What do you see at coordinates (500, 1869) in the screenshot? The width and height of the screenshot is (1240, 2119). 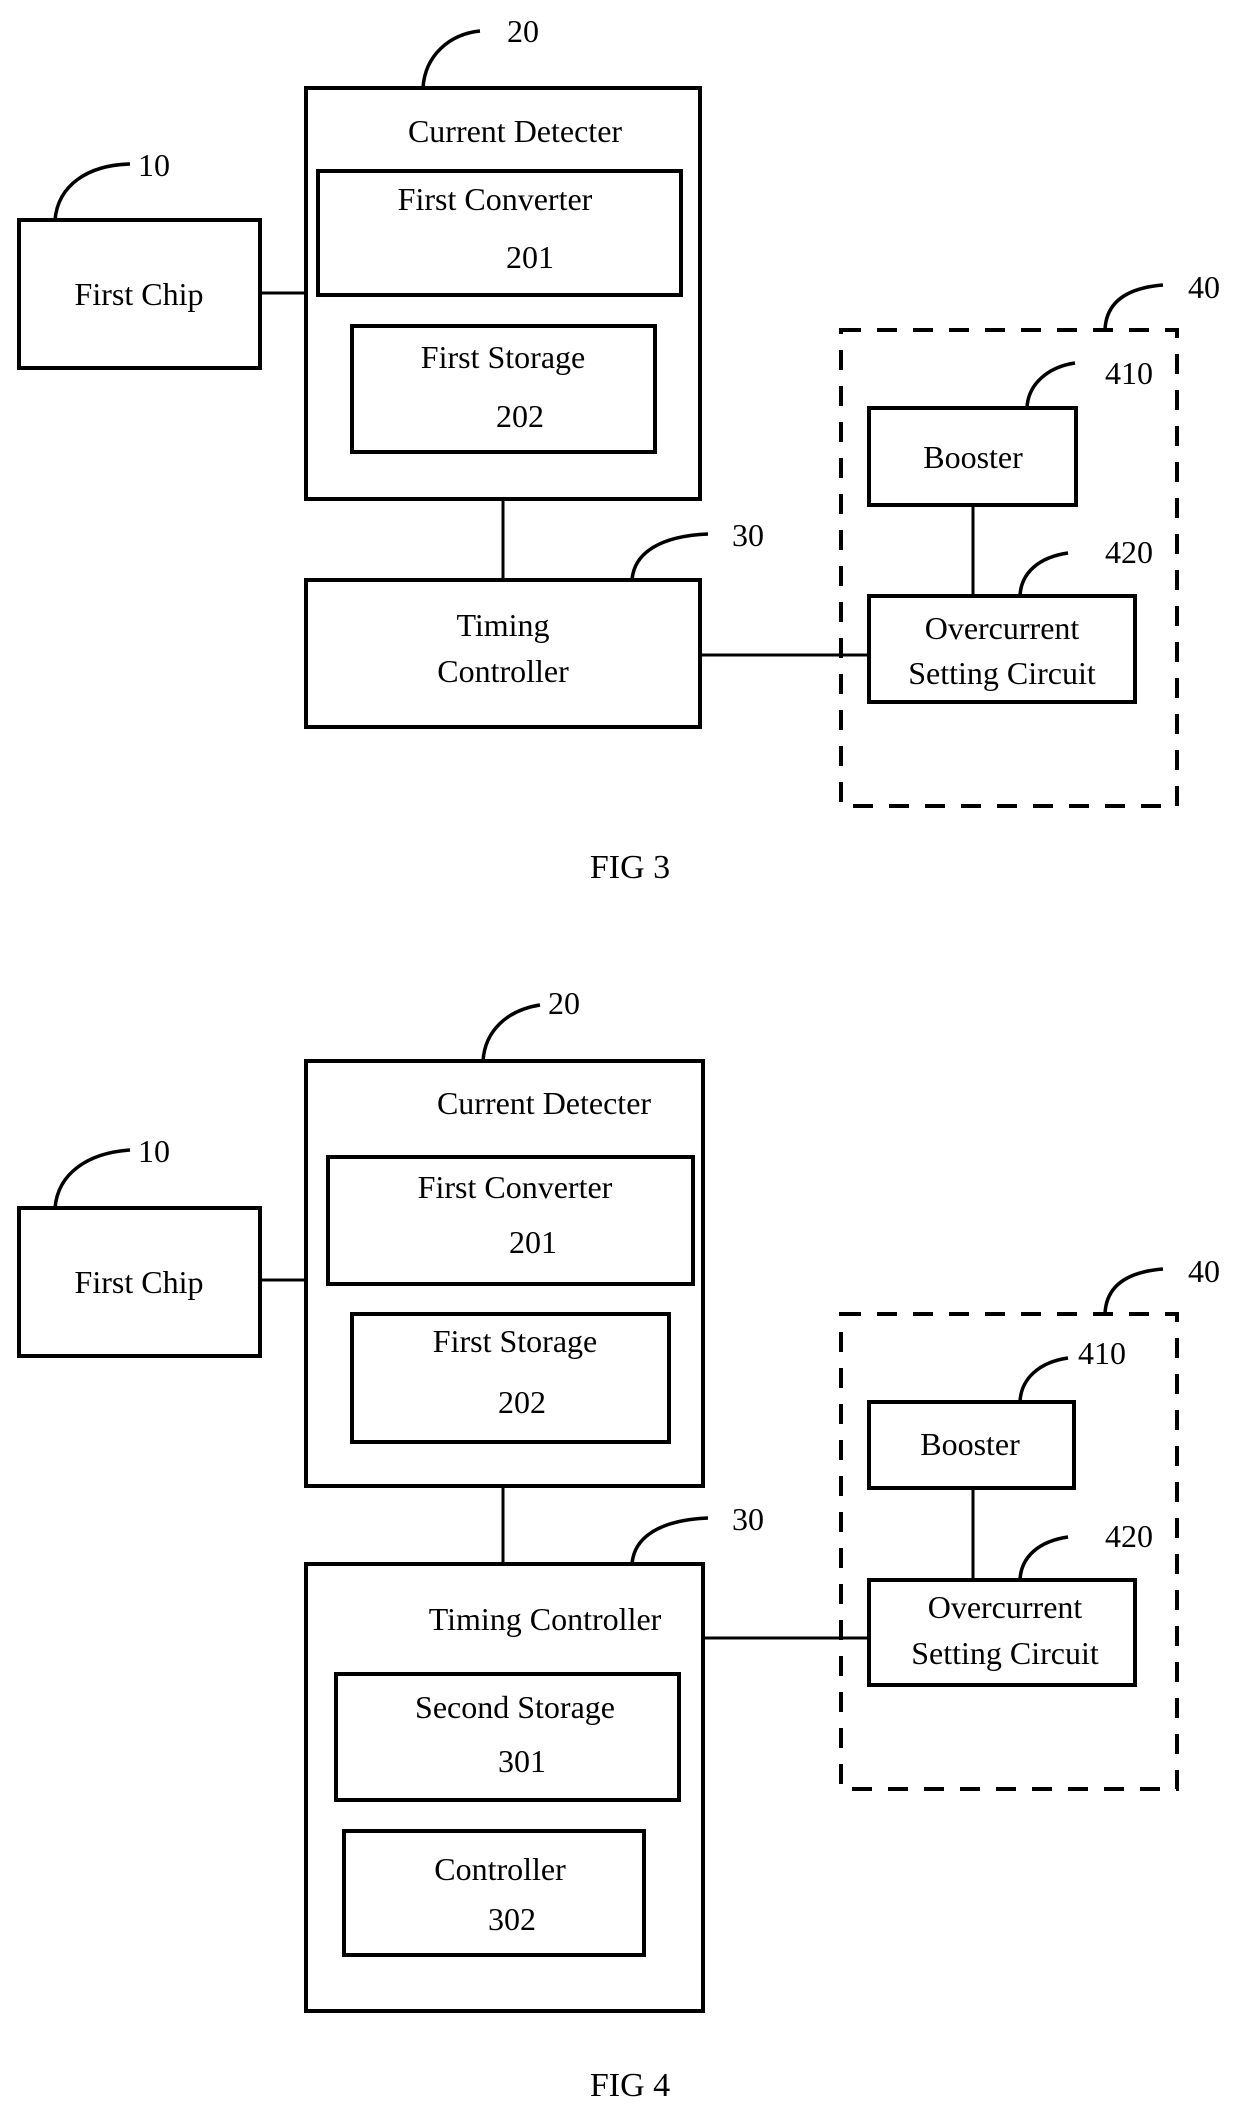 I see `controller-label: Controller` at bounding box center [500, 1869].